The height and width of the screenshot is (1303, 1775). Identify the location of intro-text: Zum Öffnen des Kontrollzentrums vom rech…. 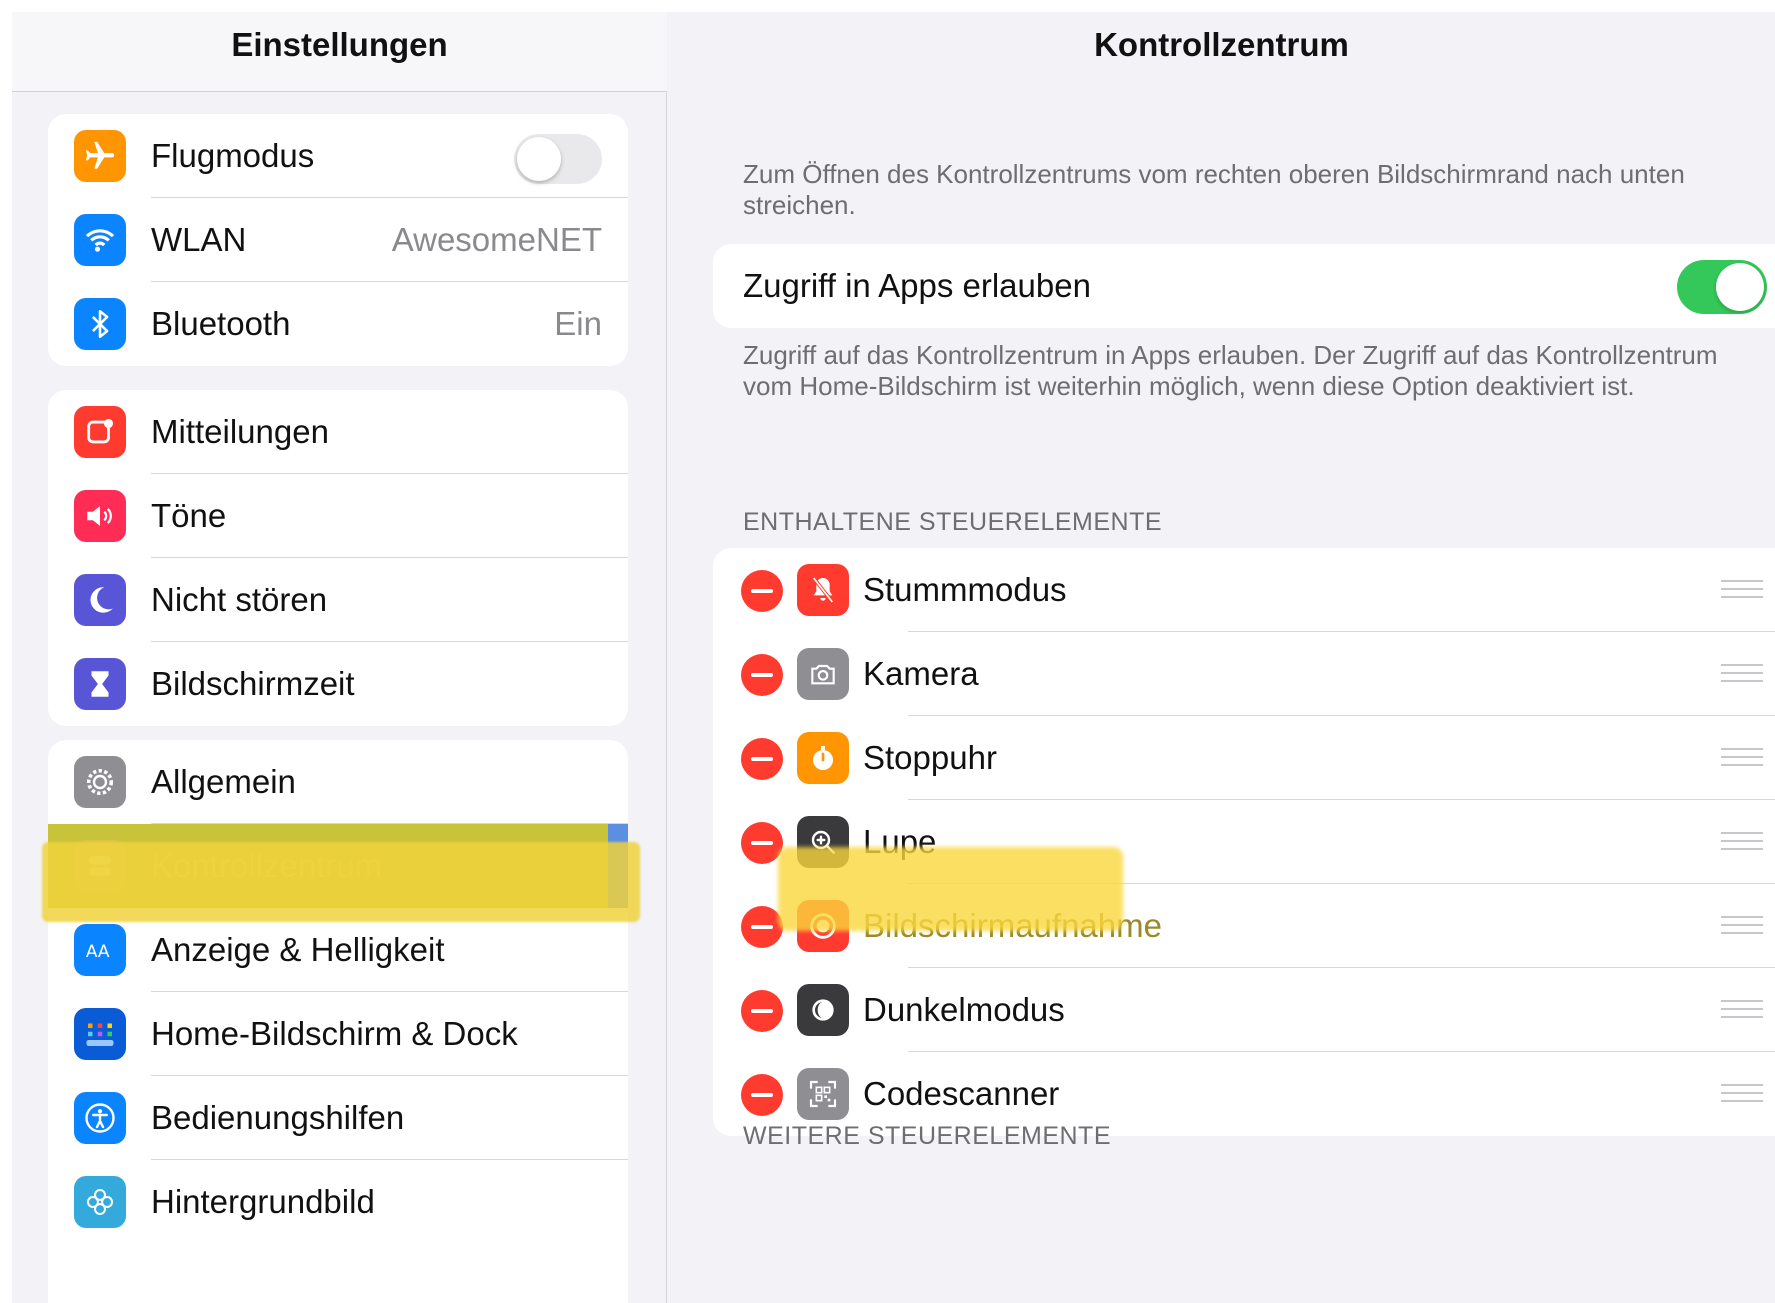
(1214, 189).